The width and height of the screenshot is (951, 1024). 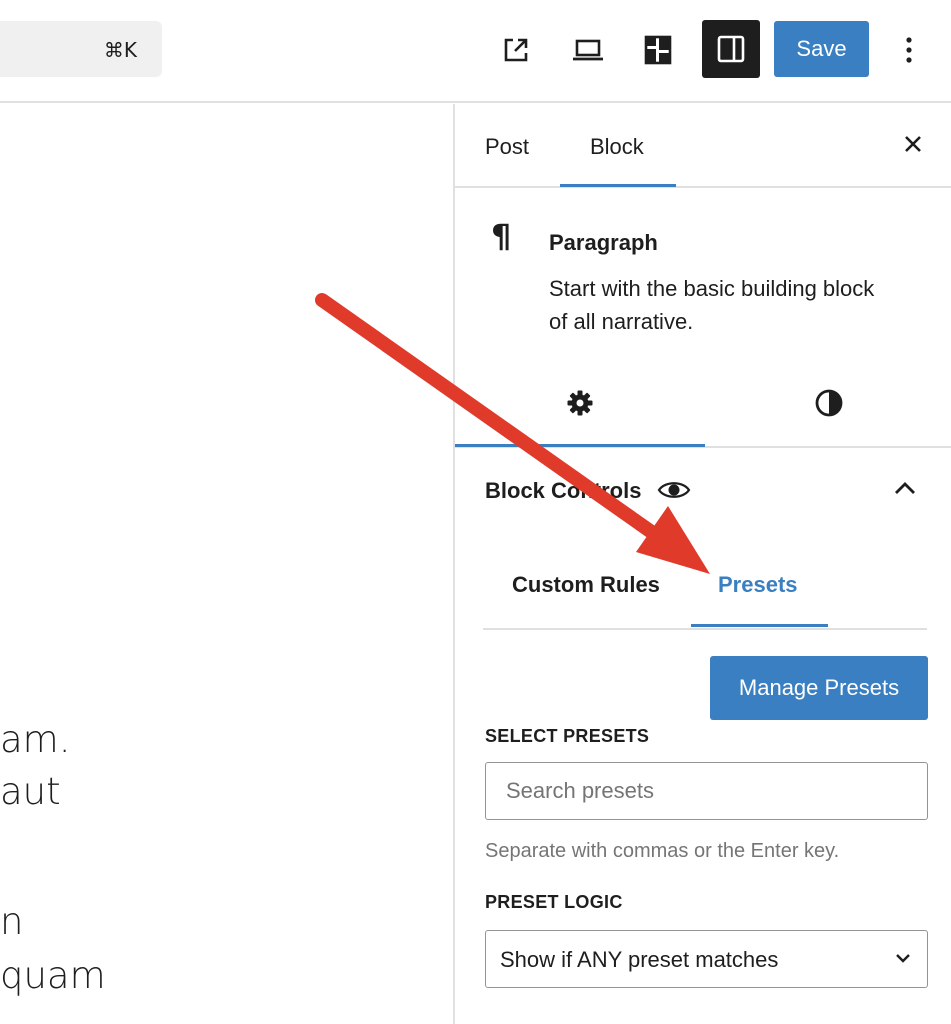 What do you see at coordinates (507, 147) in the screenshot?
I see `tab-post: Post` at bounding box center [507, 147].